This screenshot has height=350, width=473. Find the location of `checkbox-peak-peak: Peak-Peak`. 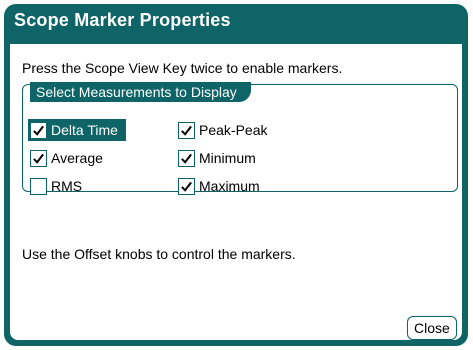

checkbox-peak-peak: Peak-Peak is located at coordinates (221, 130).